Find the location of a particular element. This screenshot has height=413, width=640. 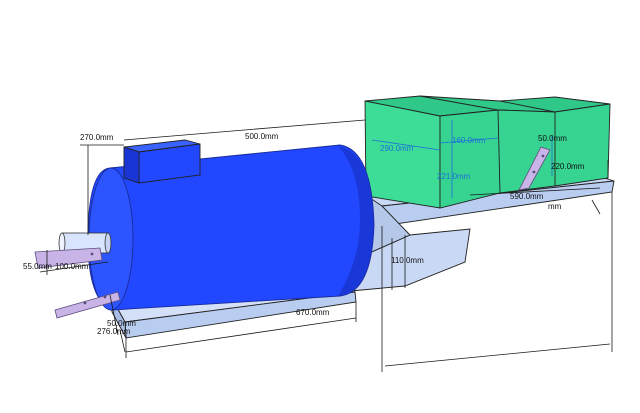

dim-mm-tail: mm is located at coordinates (555, 206).